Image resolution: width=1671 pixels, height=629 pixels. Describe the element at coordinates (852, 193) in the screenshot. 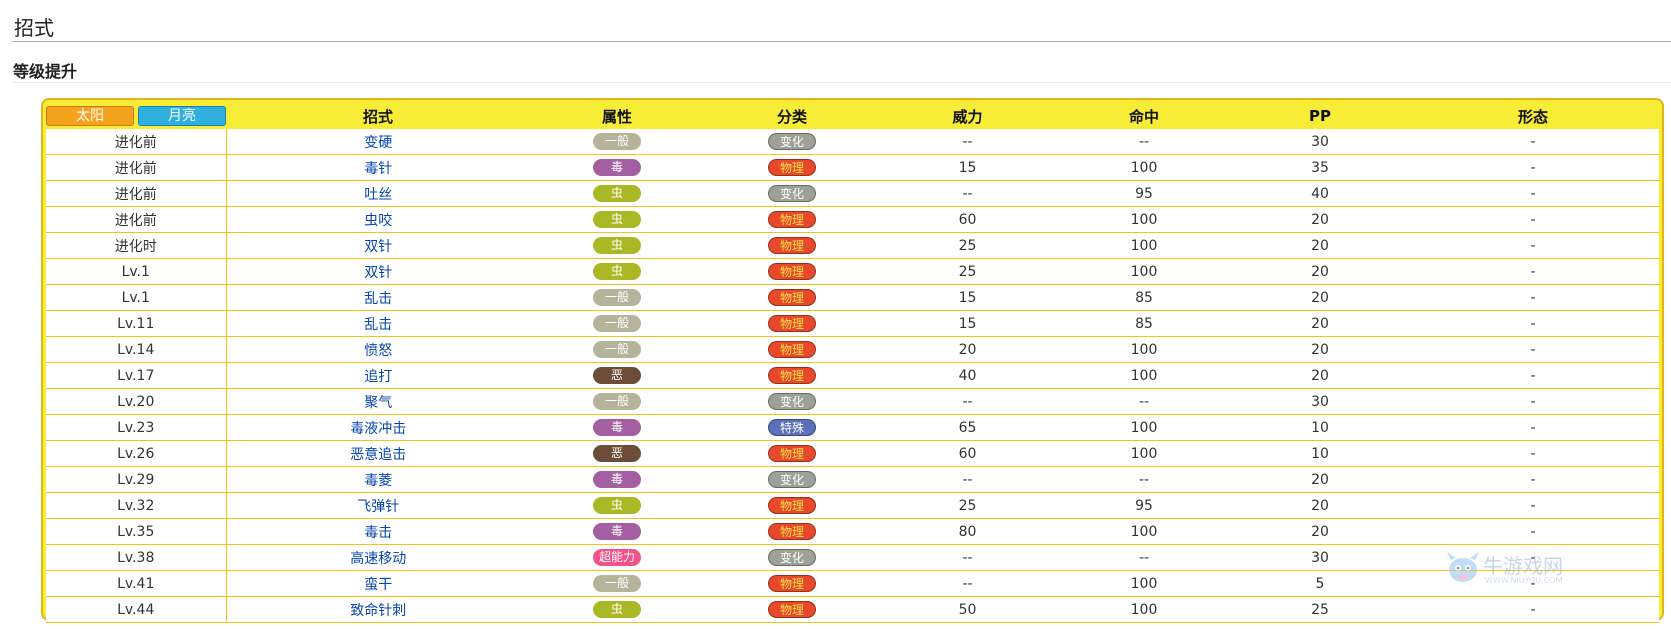

I see `table-row: 进化前 吐丝 虫 变化 -- 95 40-` at that location.